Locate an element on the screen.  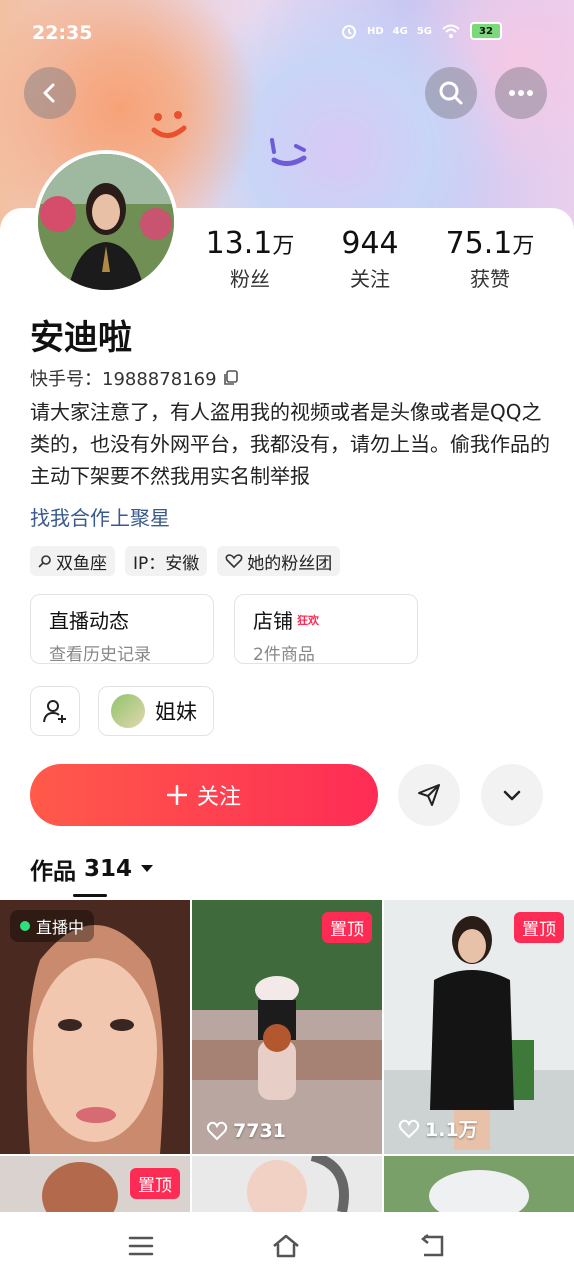
search-button is located at coordinates (451, 93).